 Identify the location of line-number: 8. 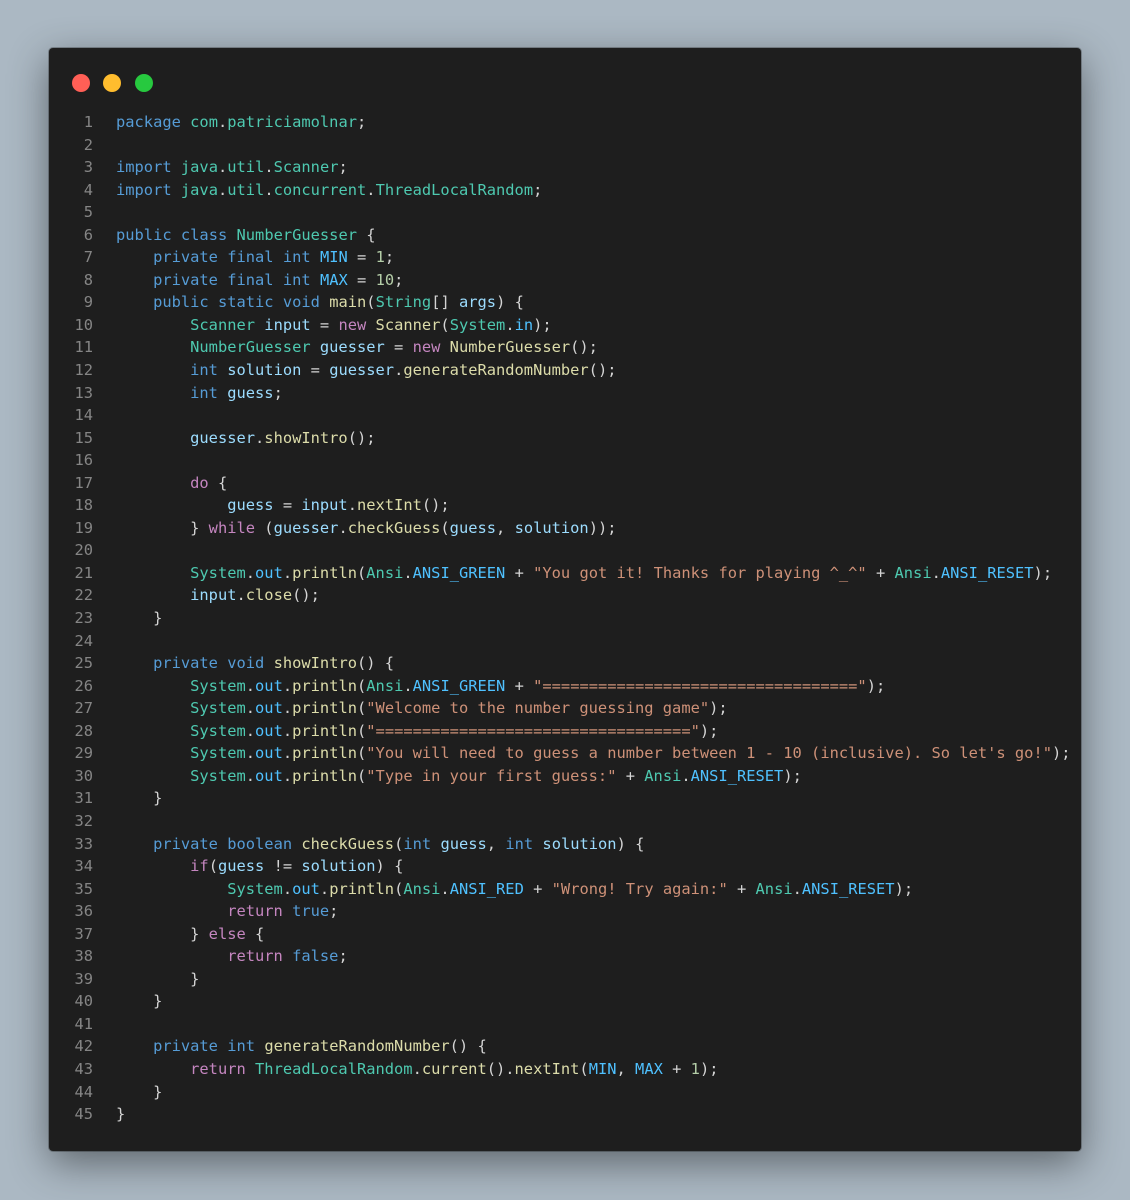
(88, 279).